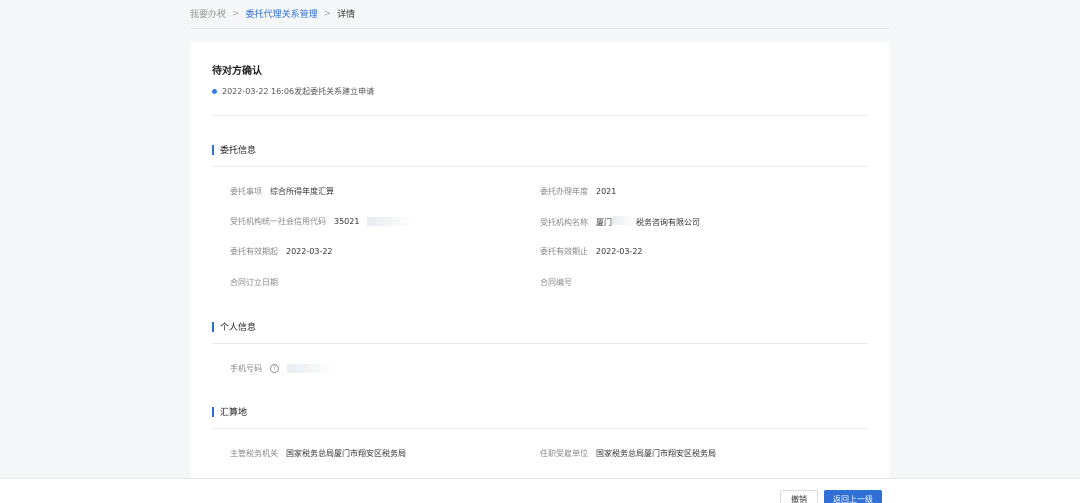  Describe the element at coordinates (246, 368) in the screenshot. I see `field-label: 手机号码` at that location.